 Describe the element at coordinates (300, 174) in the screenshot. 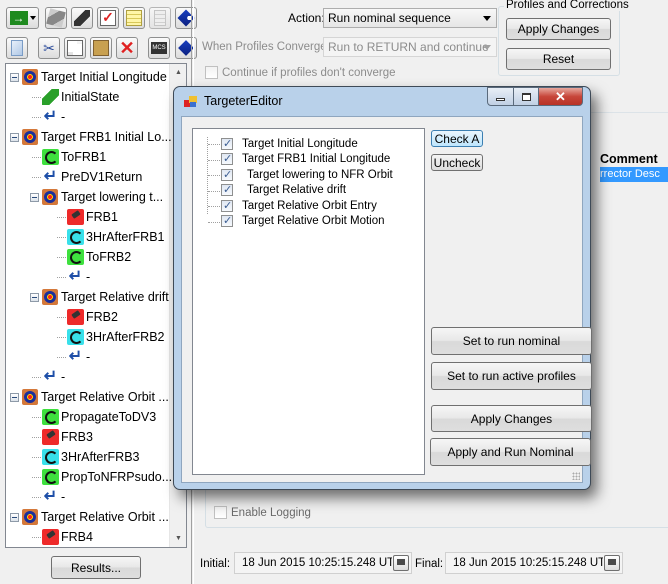

I see `targeter-checklist-item: Target lowering to NFR Orbit` at that location.